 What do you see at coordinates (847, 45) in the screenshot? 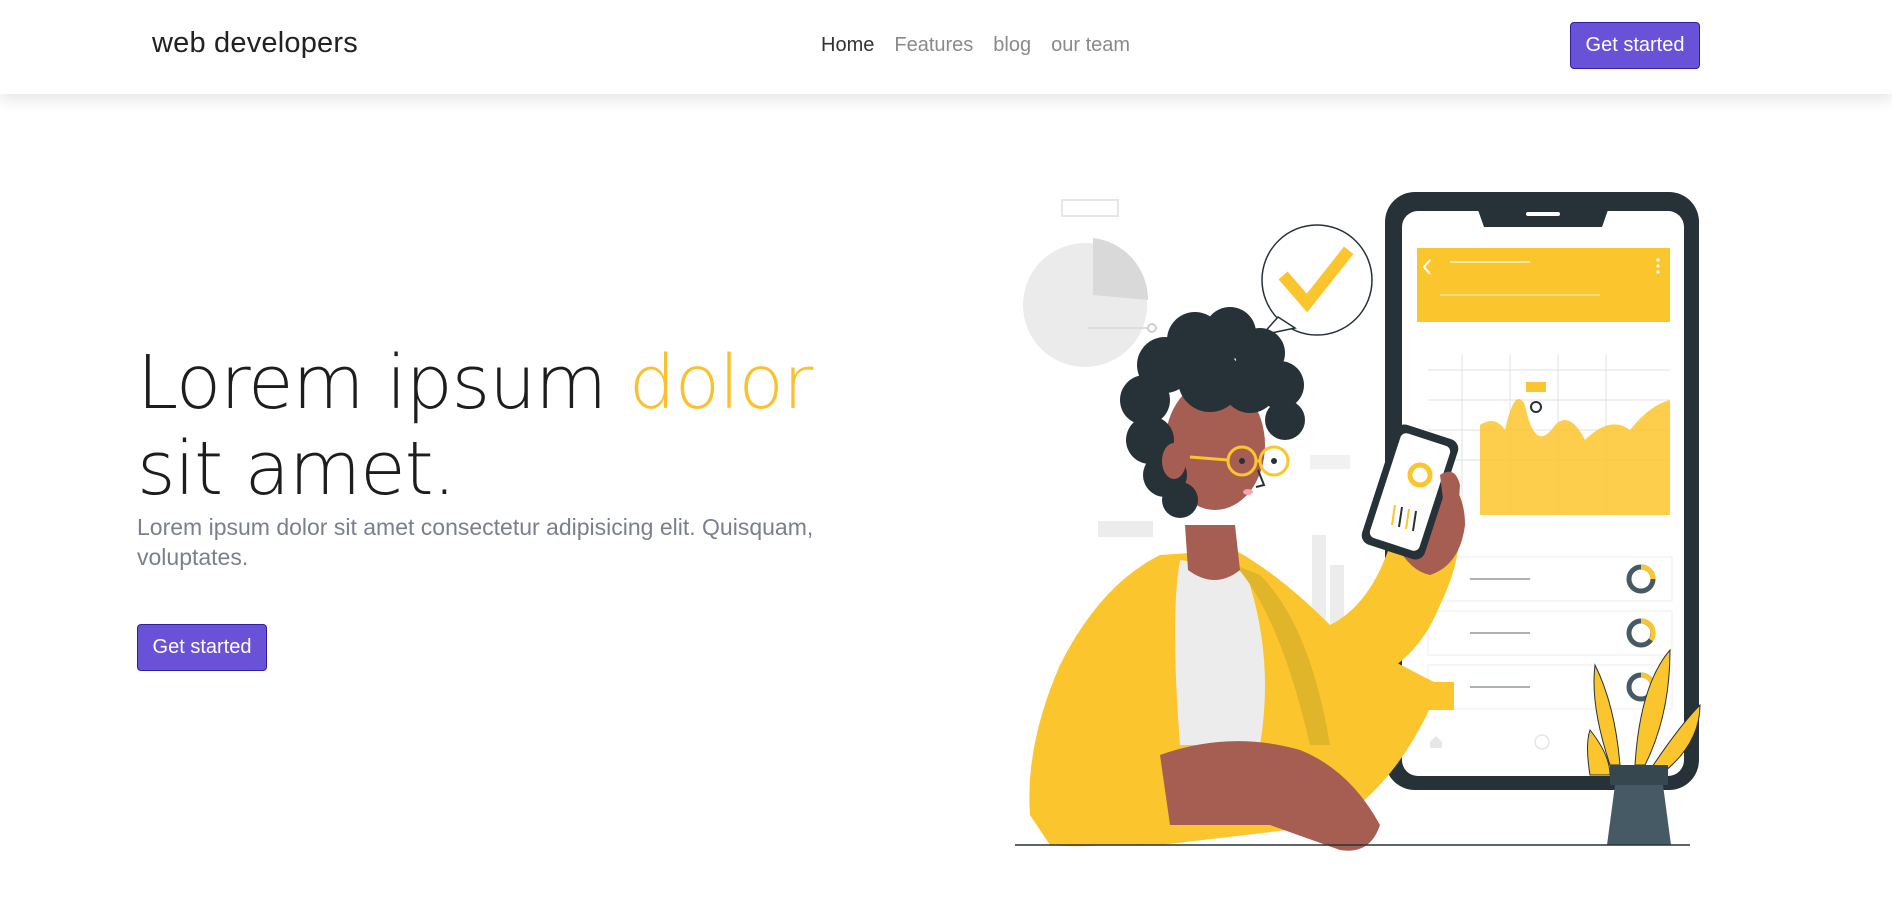
I see `nav-link-home: Home` at bounding box center [847, 45].